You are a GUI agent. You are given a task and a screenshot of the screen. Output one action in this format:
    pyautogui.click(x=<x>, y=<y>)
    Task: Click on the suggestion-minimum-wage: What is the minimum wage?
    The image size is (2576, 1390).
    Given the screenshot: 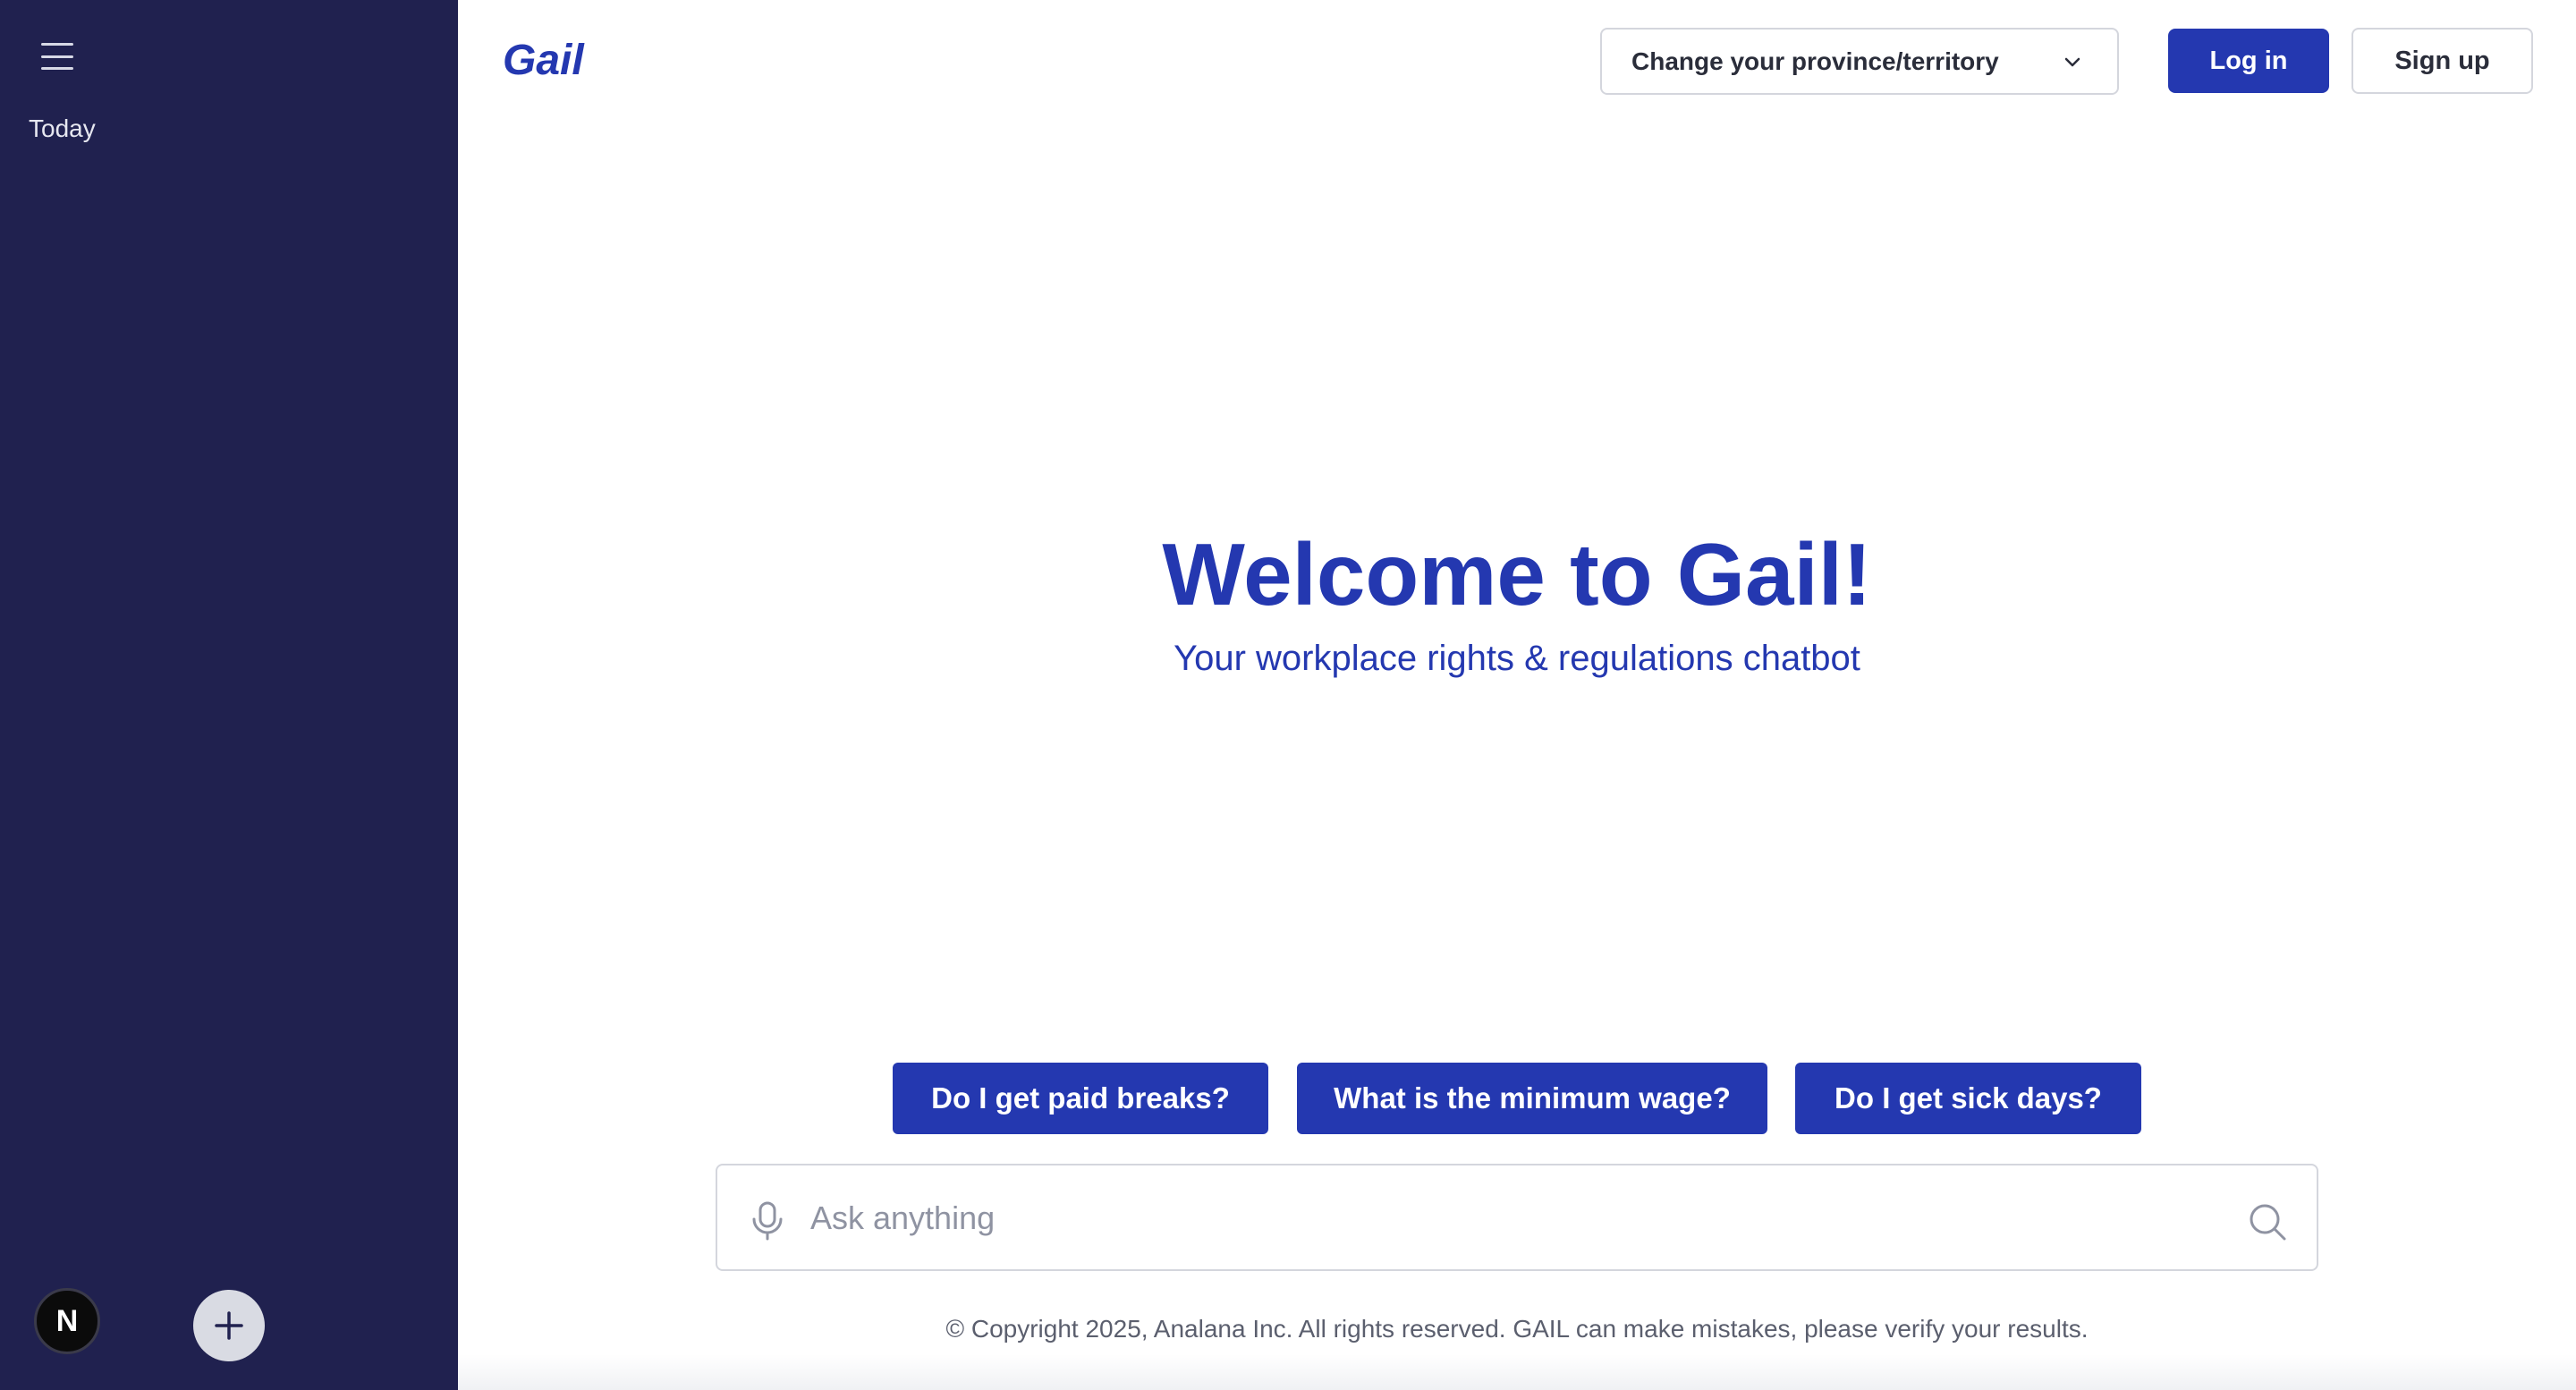 What is the action you would take?
    pyautogui.click(x=1532, y=1098)
    